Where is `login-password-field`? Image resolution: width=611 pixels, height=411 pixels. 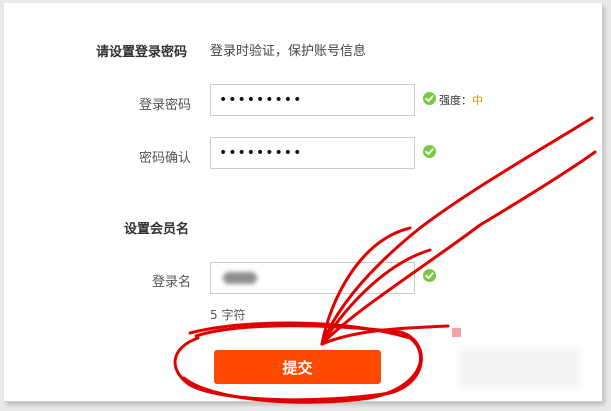
login-password-field is located at coordinates (312, 100).